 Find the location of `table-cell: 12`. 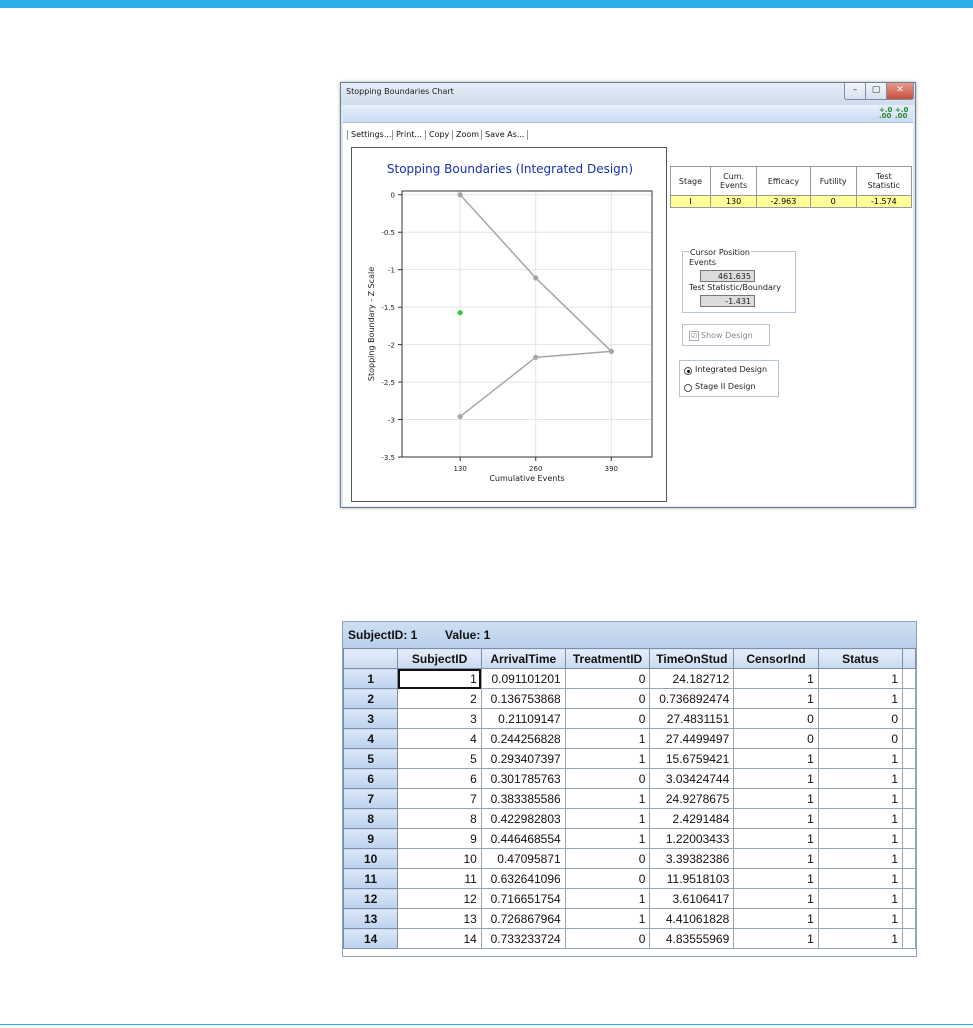

table-cell: 12 is located at coordinates (439, 898).